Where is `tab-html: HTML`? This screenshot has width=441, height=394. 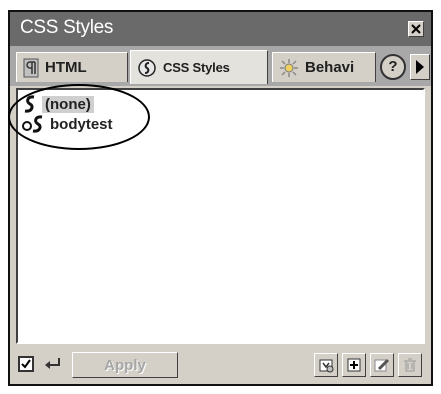
tab-html: HTML is located at coordinates (72, 67).